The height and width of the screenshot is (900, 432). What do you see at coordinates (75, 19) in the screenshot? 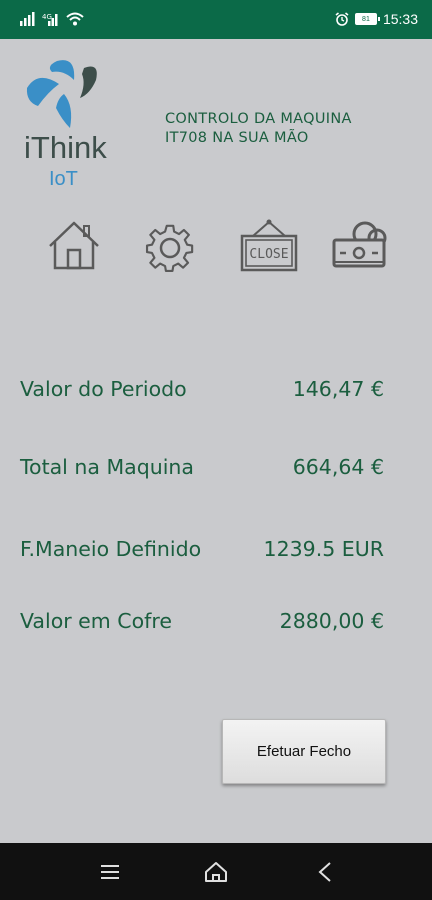
I see `wifi-icon` at bounding box center [75, 19].